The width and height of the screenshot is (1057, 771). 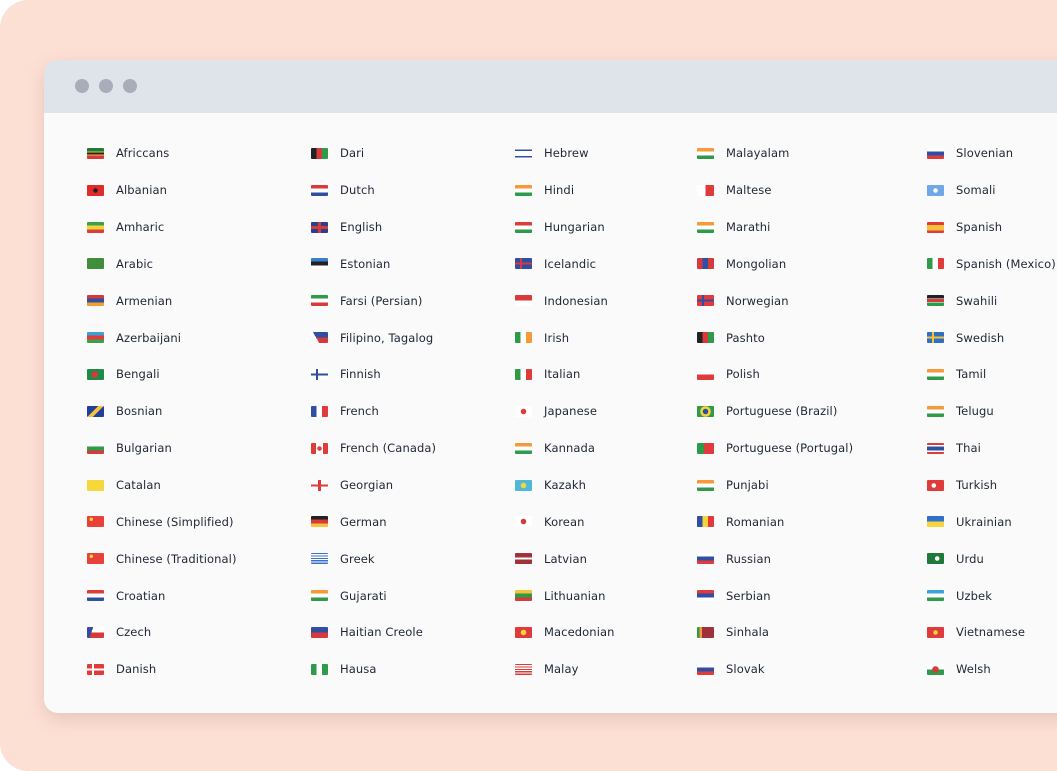 What do you see at coordinates (991, 521) in the screenshot?
I see `language-item: Ukrainian` at bounding box center [991, 521].